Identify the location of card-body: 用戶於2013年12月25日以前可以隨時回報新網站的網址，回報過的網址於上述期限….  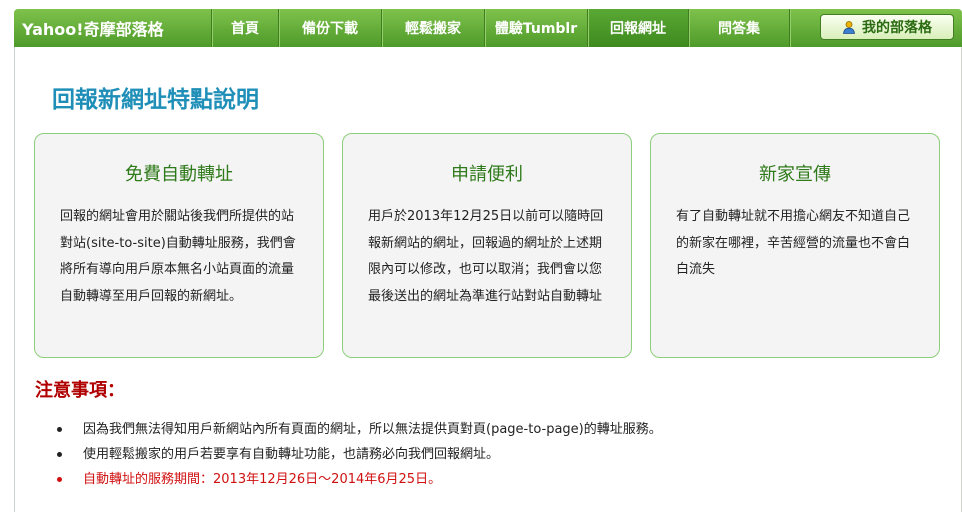
(486, 256).